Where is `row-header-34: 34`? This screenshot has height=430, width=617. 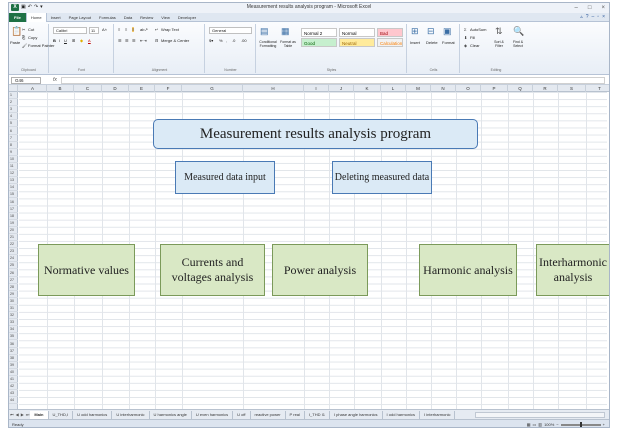 row-header-34: 34 is located at coordinates (13, 330).